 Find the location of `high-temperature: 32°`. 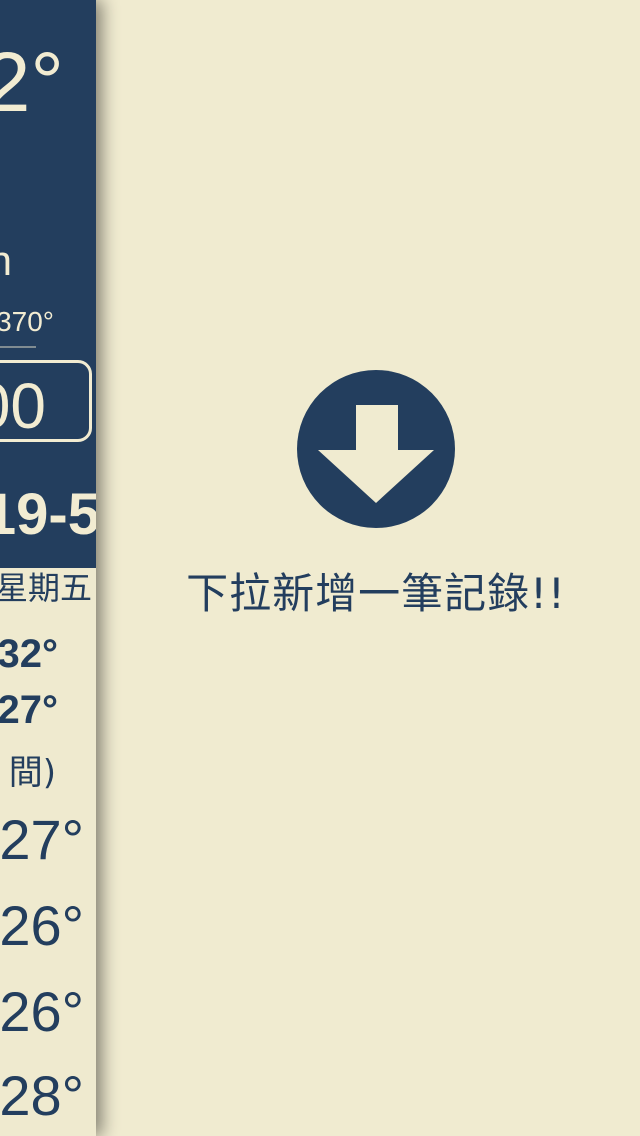

high-temperature: 32° is located at coordinates (29, 654).